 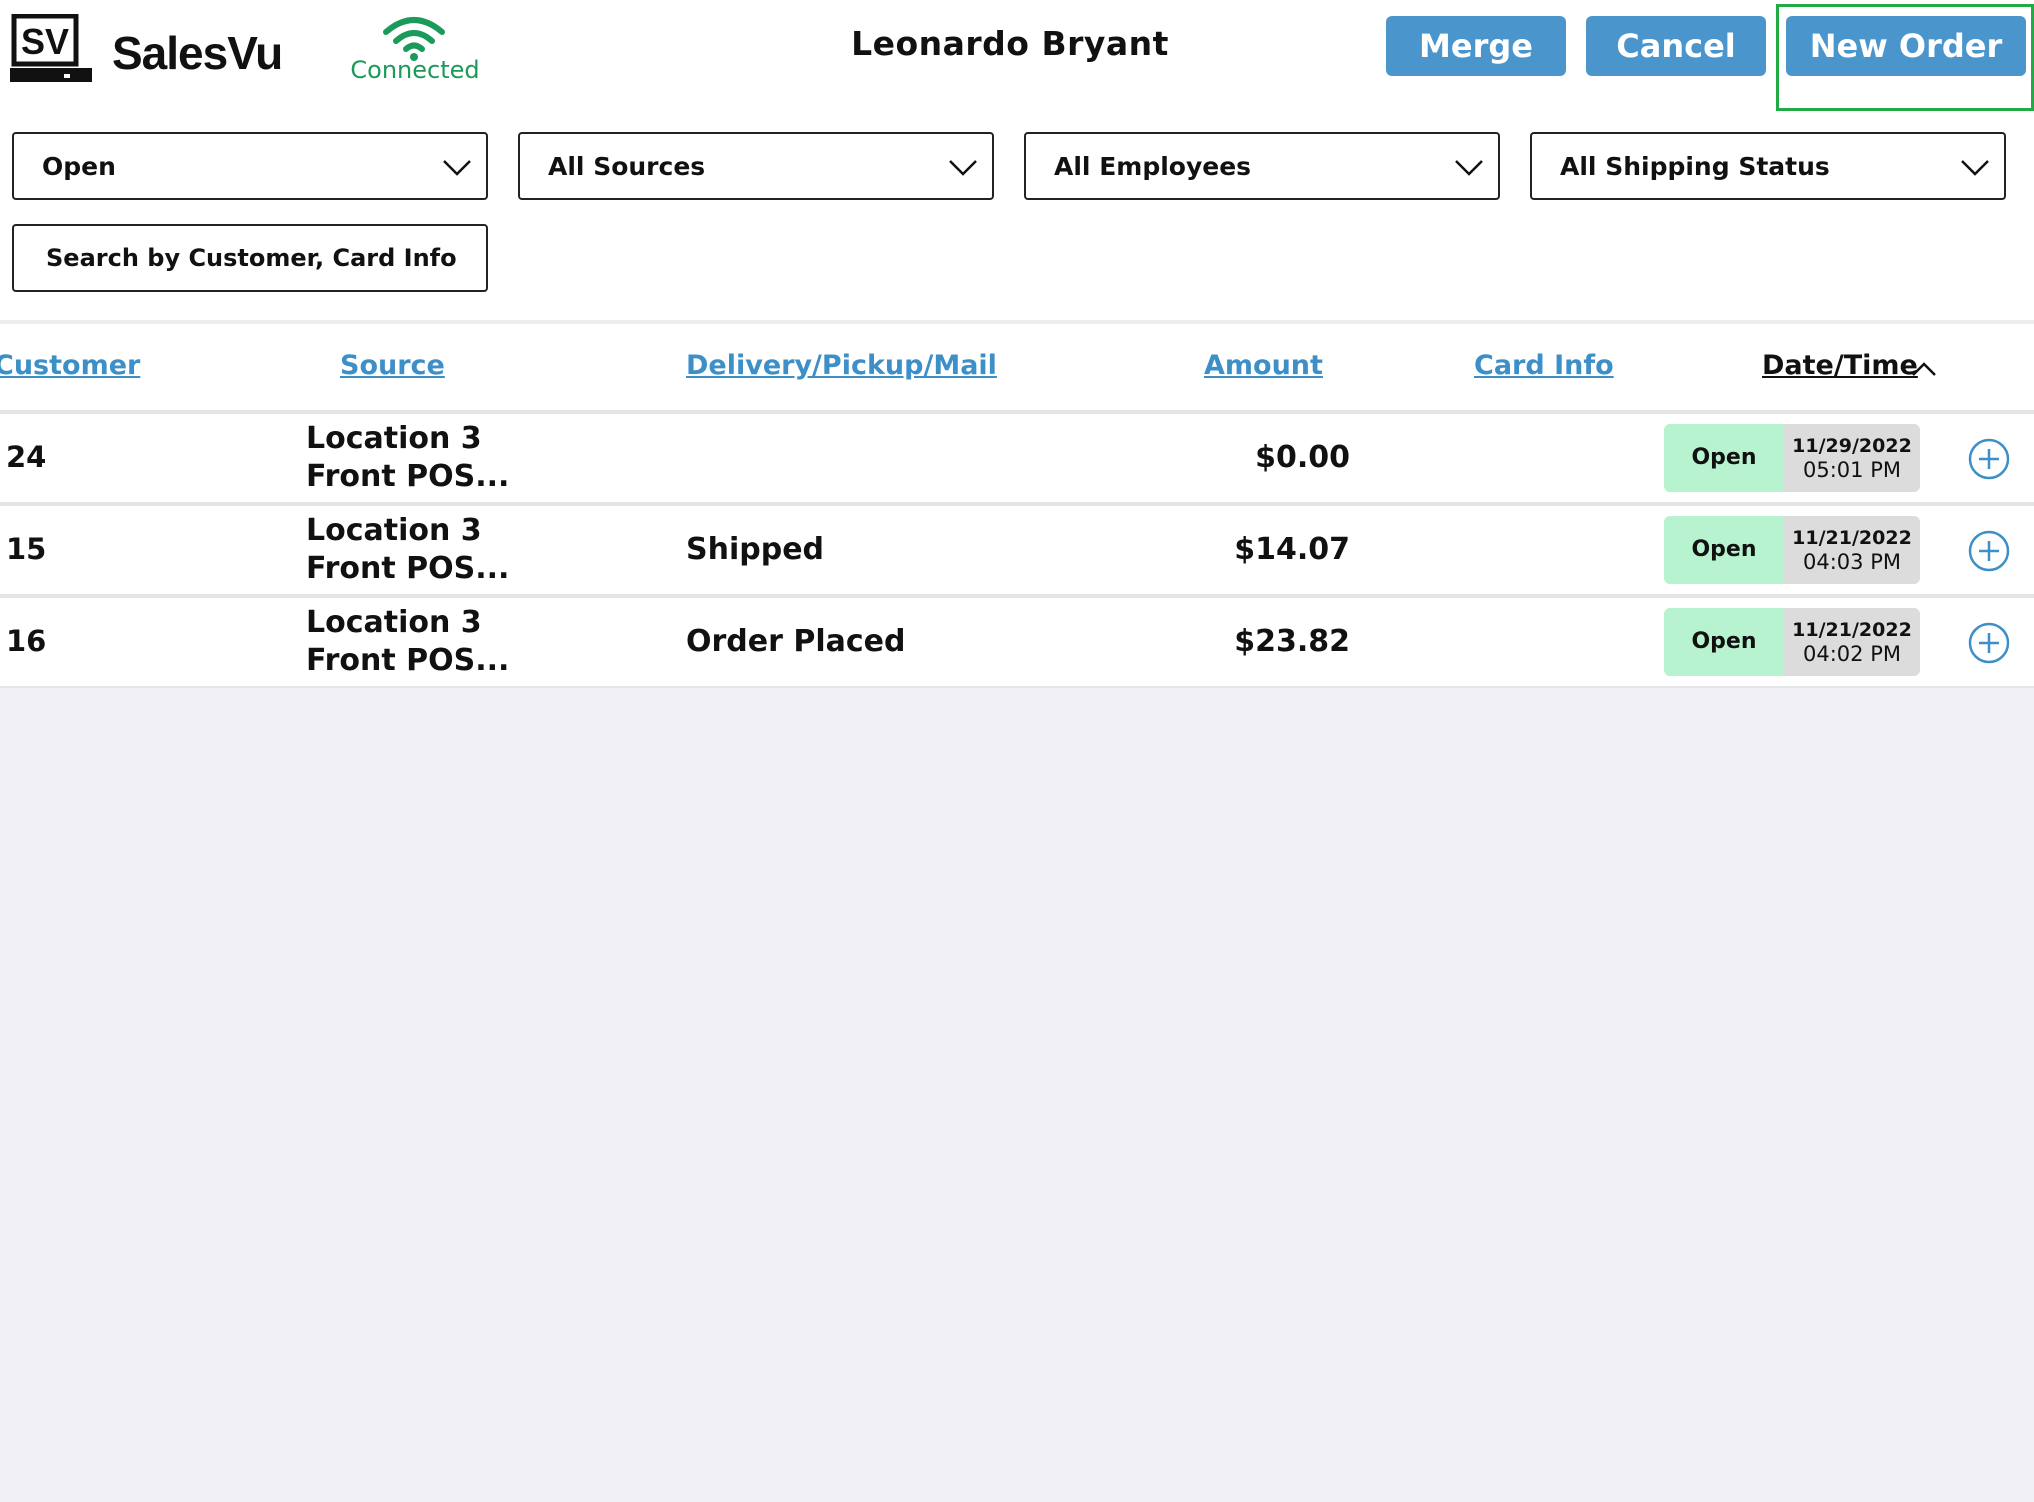 What do you see at coordinates (627, 166) in the screenshot?
I see `source-filter-value: All Sources` at bounding box center [627, 166].